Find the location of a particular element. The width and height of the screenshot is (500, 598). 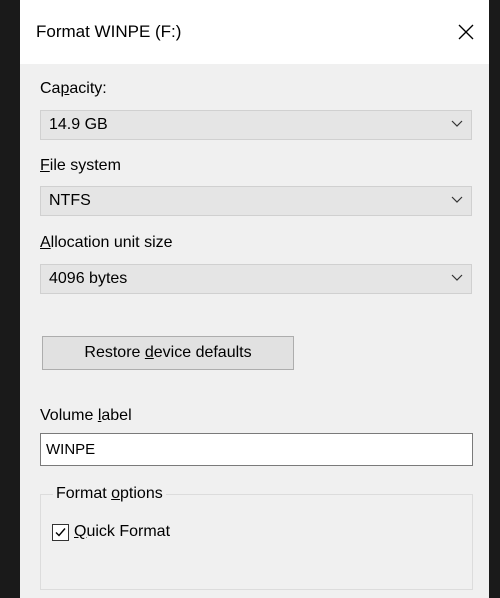

format-options-group is located at coordinates (256, 542).